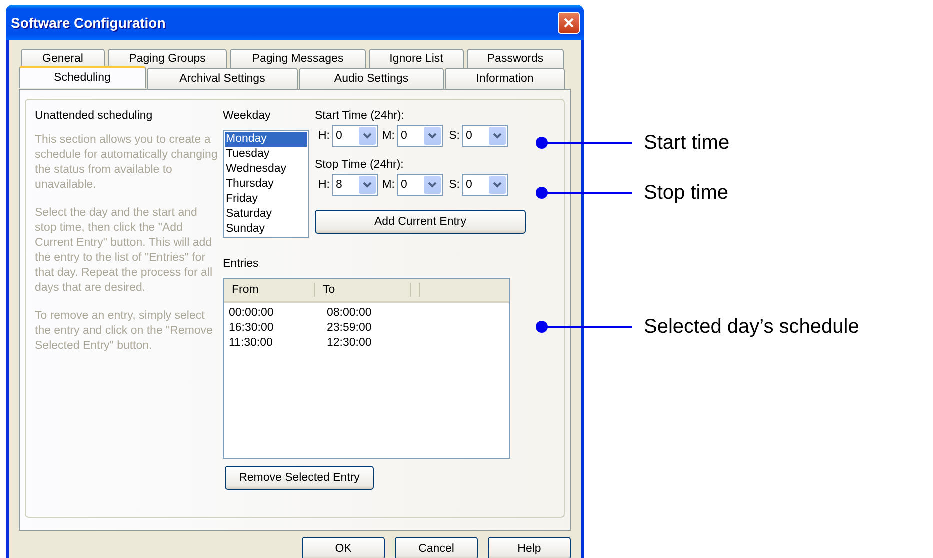 The image size is (933, 558). I want to click on weekday-item: Friday, so click(266, 199).